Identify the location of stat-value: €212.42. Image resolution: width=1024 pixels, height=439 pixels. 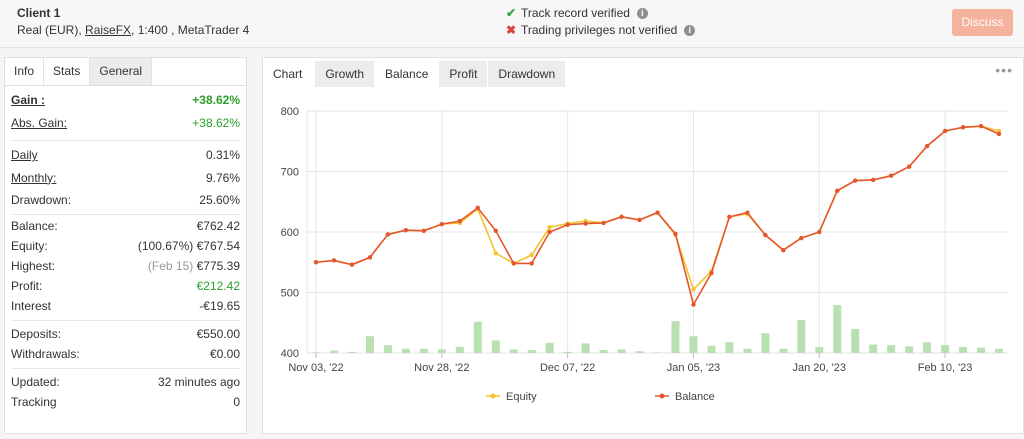
(218, 286).